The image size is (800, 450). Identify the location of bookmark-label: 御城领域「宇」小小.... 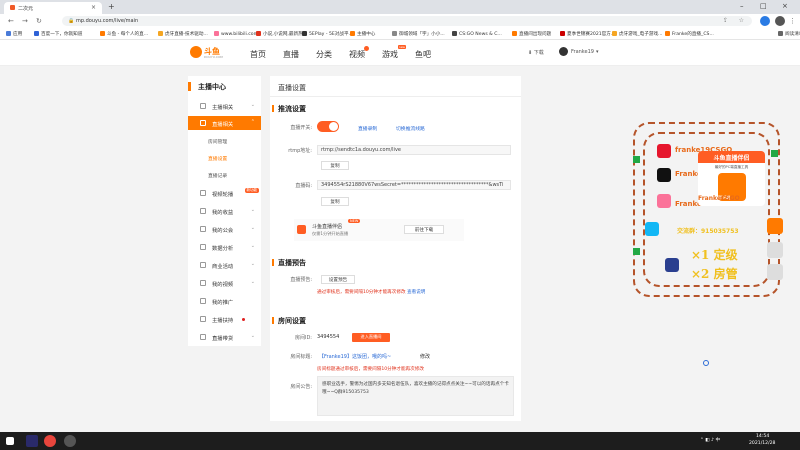
(422, 34).